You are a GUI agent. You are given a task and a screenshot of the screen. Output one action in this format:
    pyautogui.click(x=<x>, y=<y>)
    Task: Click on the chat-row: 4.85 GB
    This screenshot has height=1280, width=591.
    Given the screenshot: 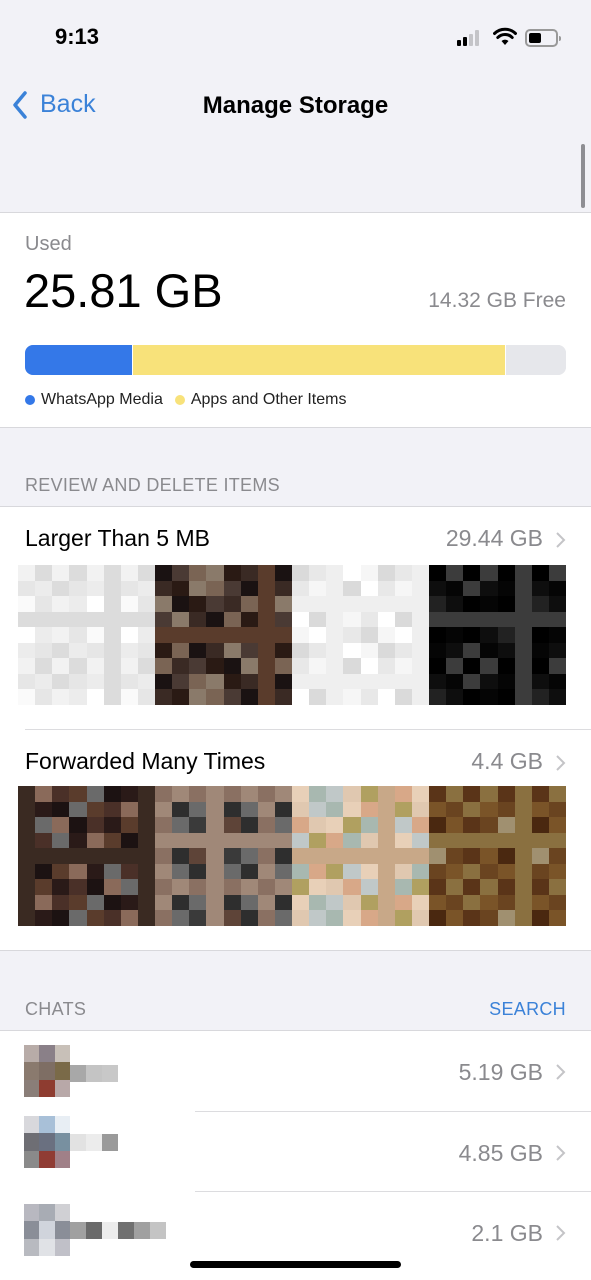 What is the action you would take?
    pyautogui.click(x=295, y=1152)
    